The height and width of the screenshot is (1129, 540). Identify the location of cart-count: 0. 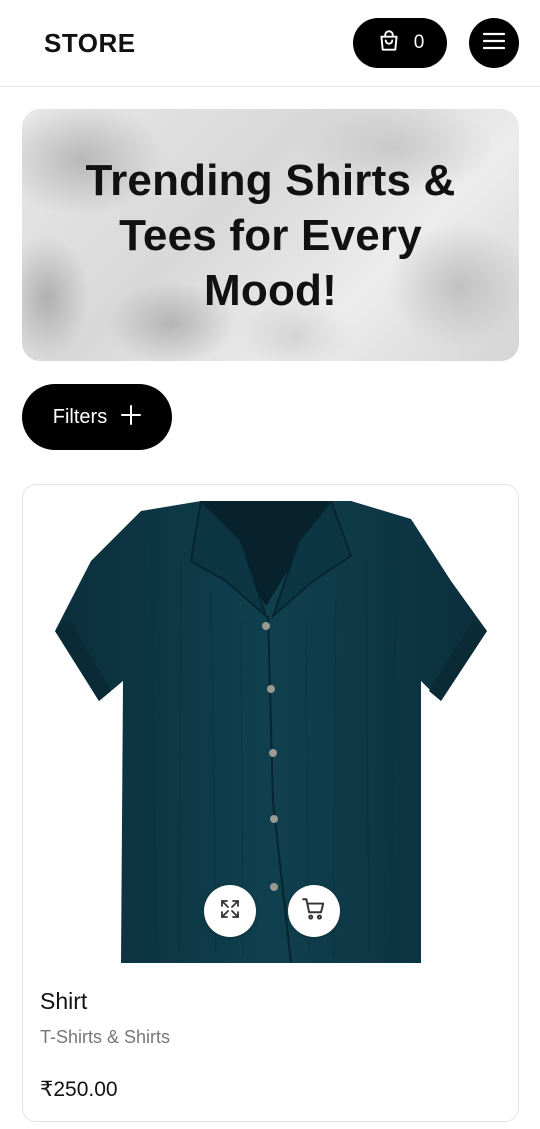
(419, 42).